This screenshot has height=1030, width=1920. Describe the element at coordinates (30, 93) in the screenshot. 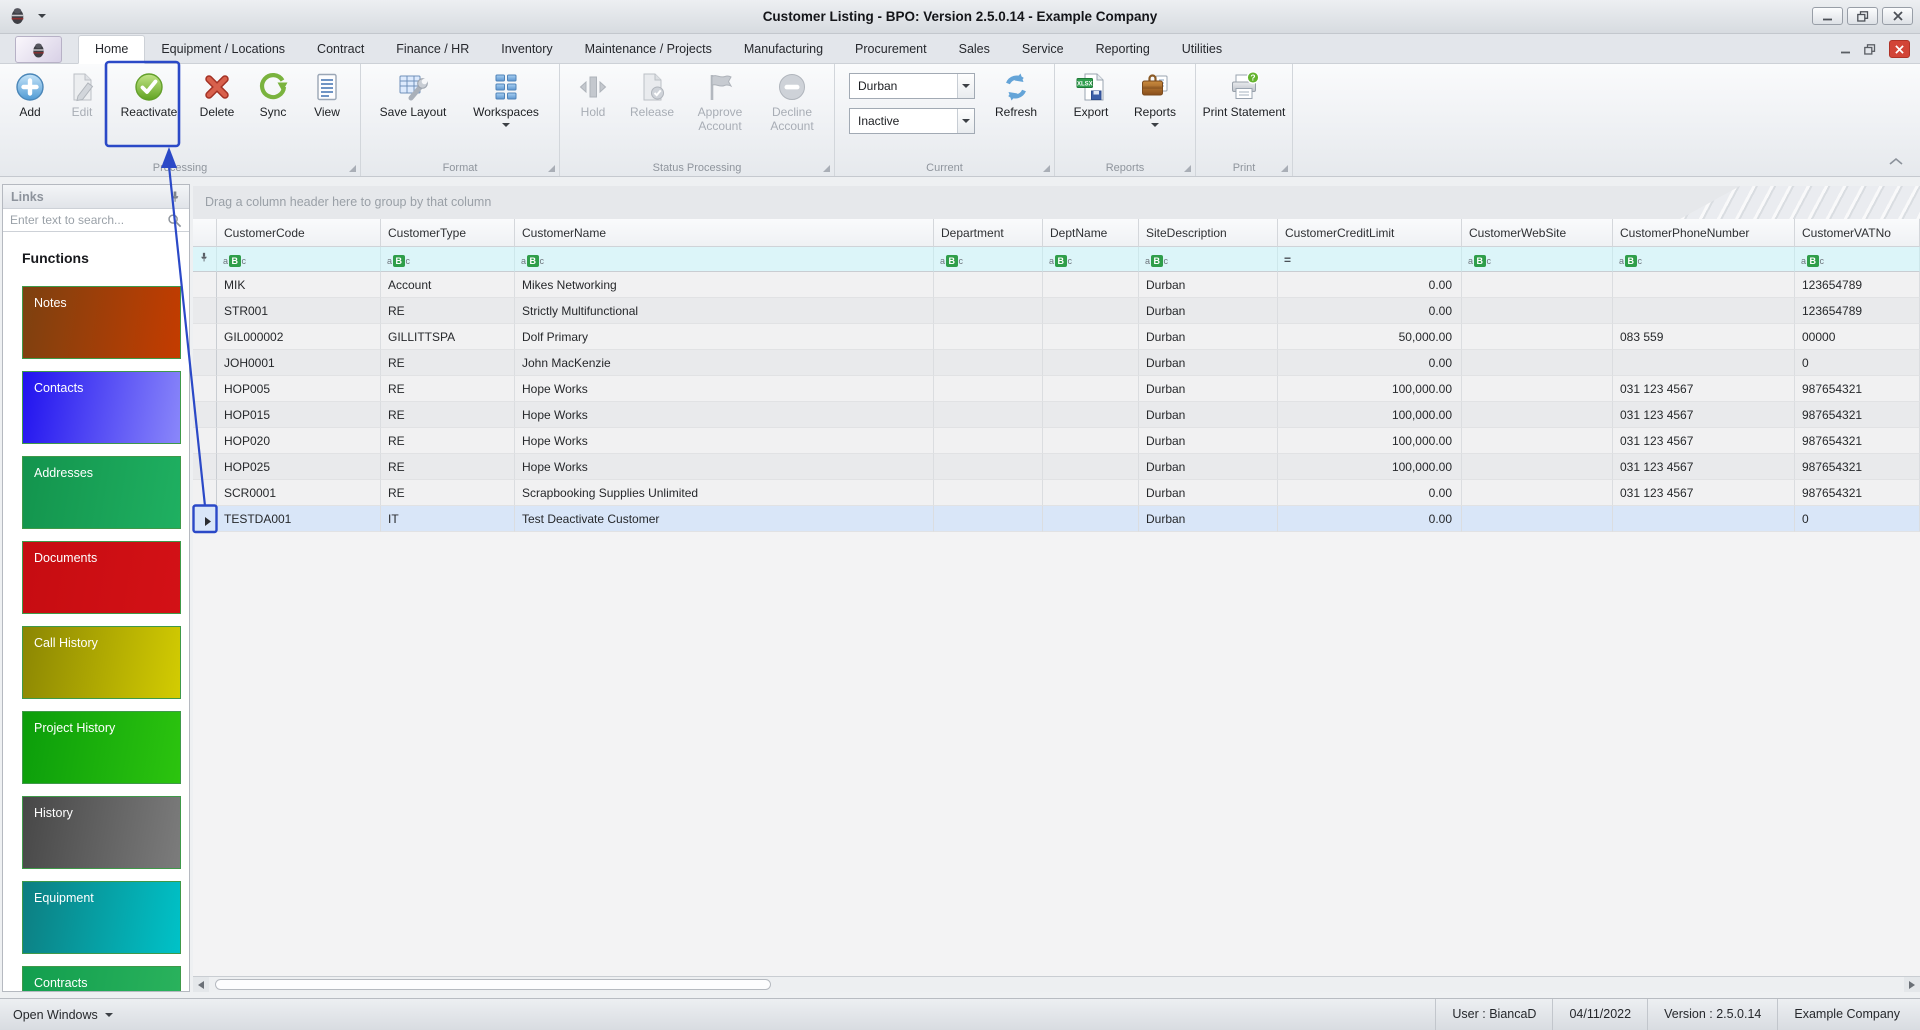

I see `ribbon-button-add: Add` at that location.